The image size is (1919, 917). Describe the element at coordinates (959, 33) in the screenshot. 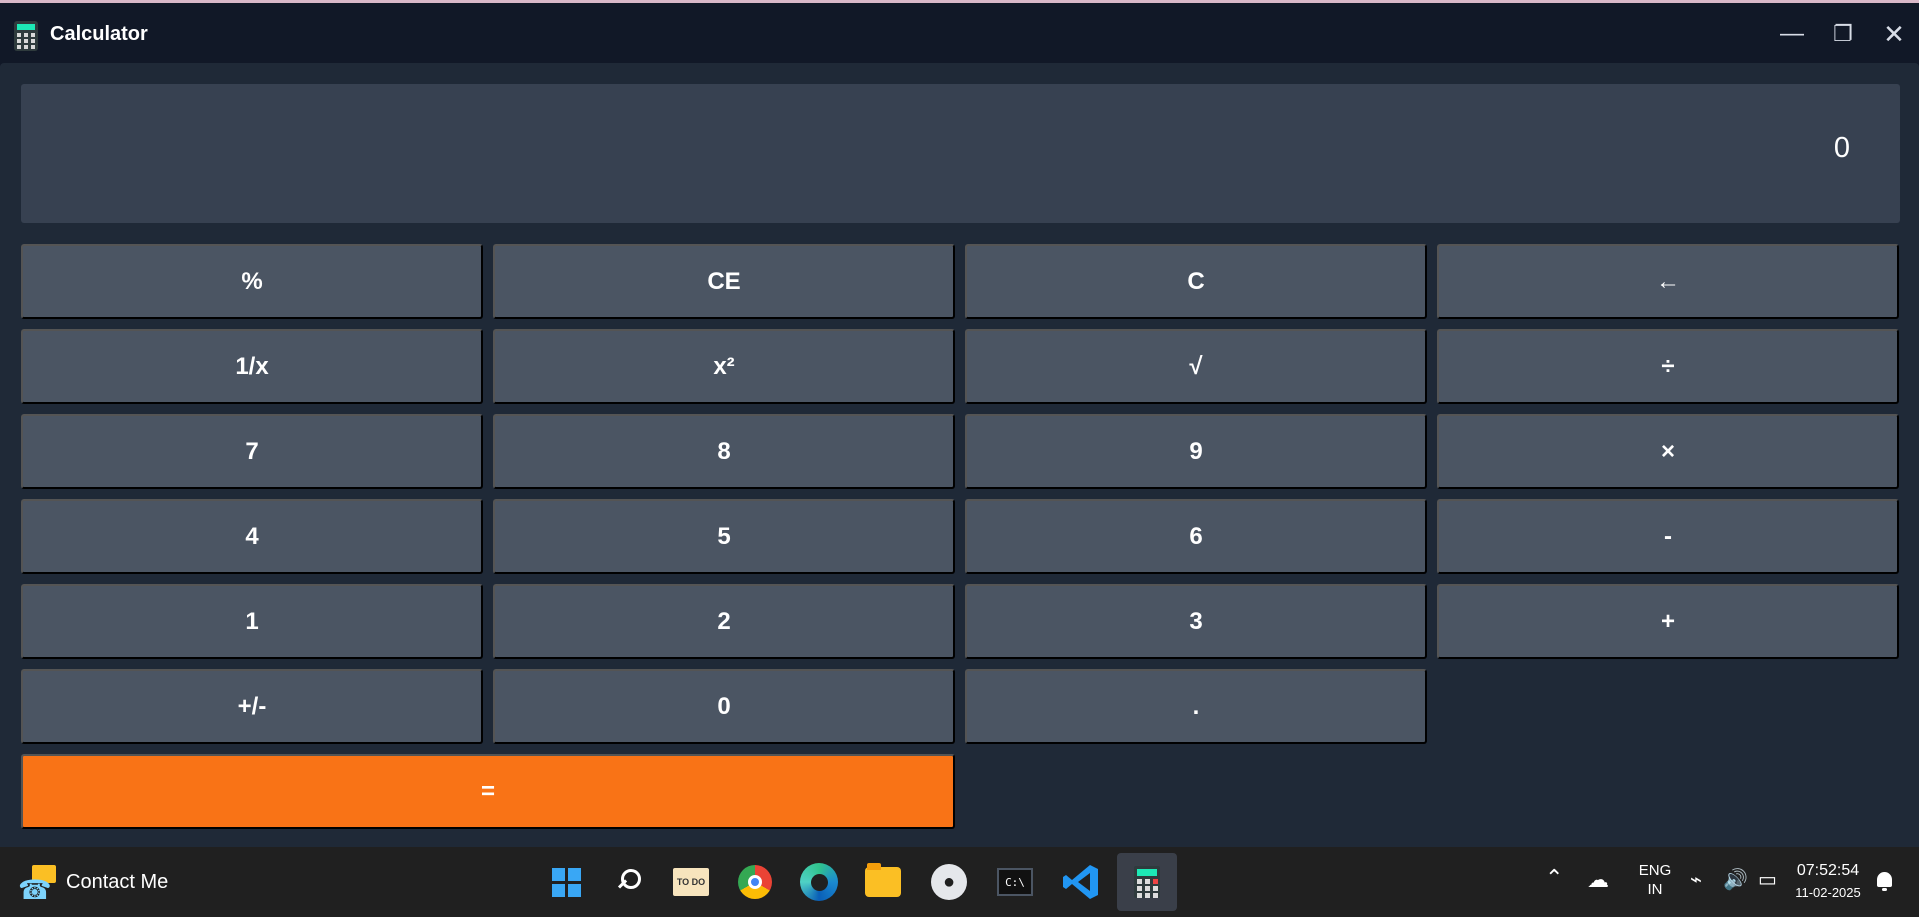

I see `title-bar: Calculator — ❐ ✕` at that location.